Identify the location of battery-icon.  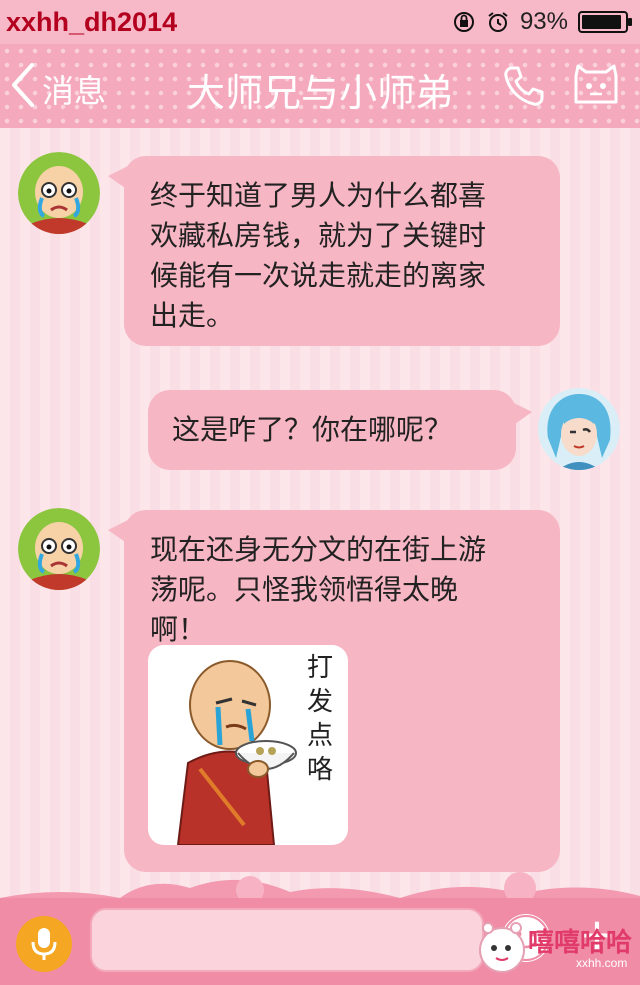
(605, 22).